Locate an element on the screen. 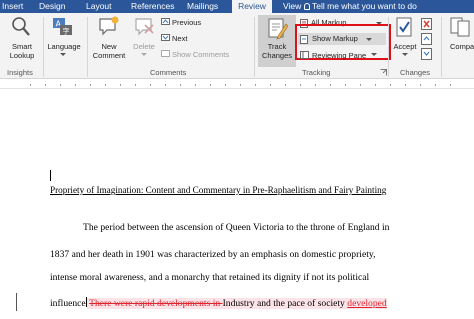 Image resolution: width=474 pixels, height=319 pixels. next-change-icon is located at coordinates (426, 54).